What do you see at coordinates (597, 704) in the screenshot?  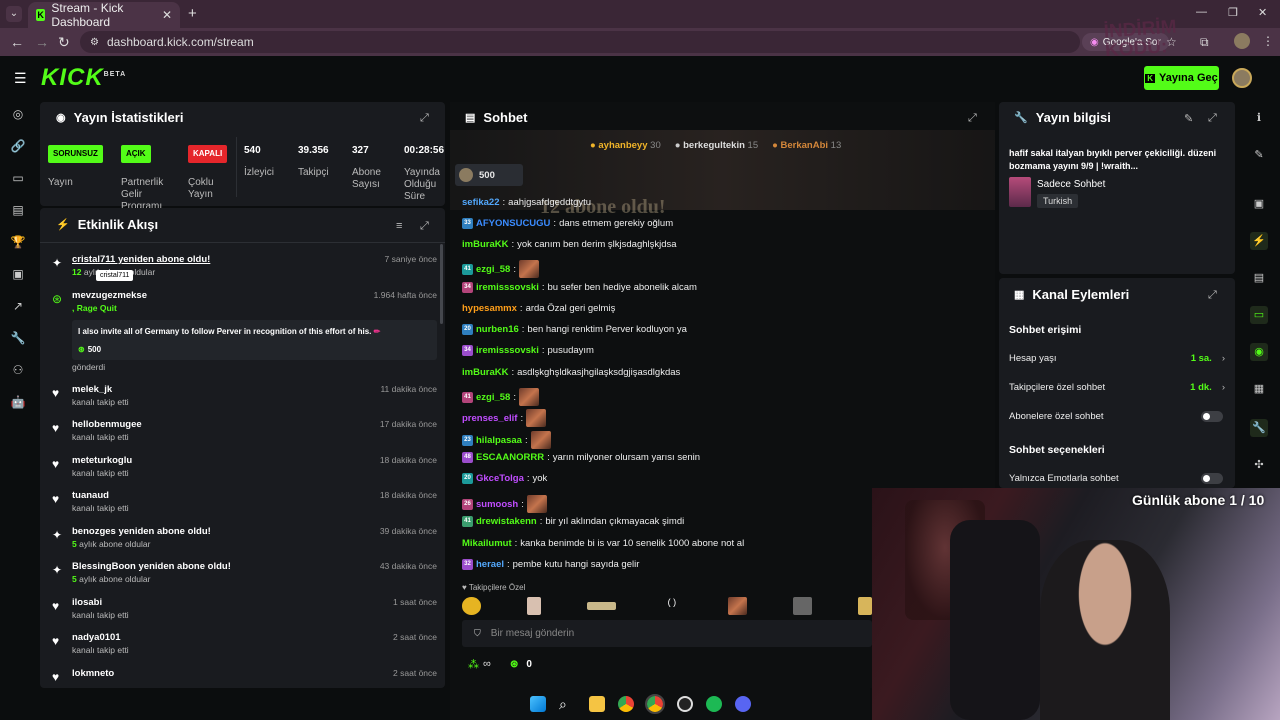 I see `file-explorer-icon` at bounding box center [597, 704].